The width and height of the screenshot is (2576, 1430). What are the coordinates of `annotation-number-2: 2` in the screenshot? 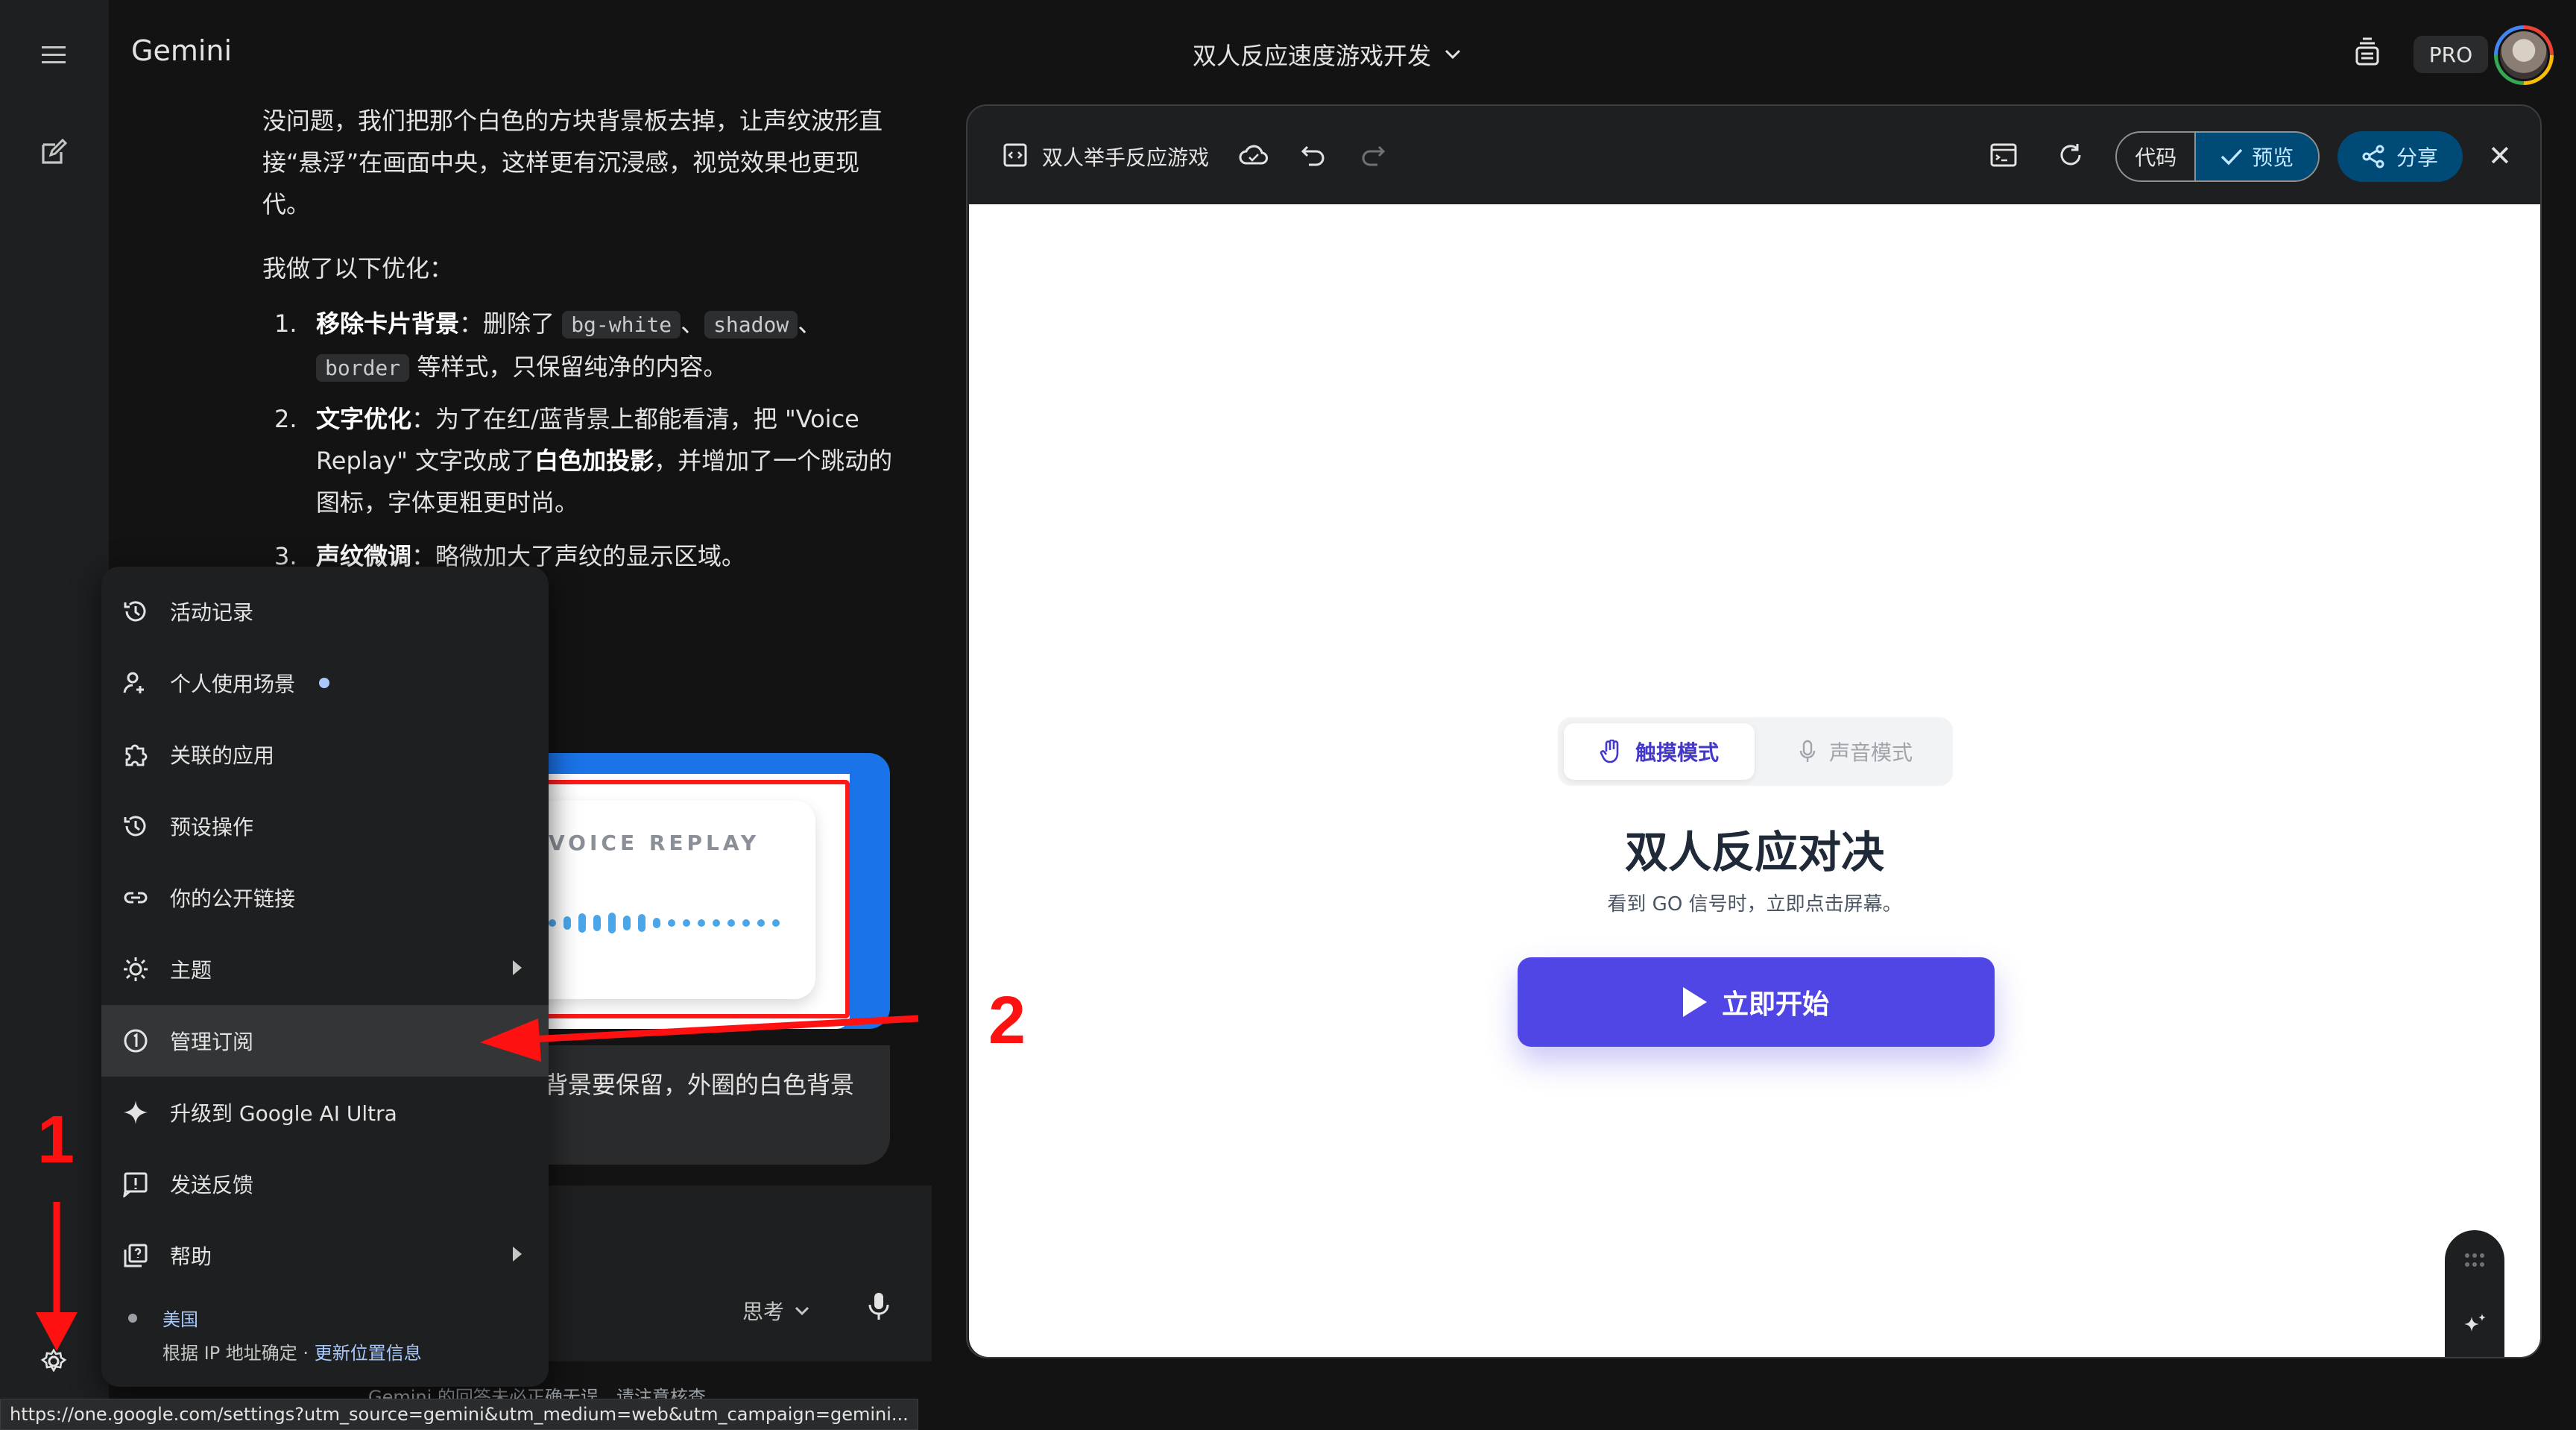 It's located at (1007, 1020).